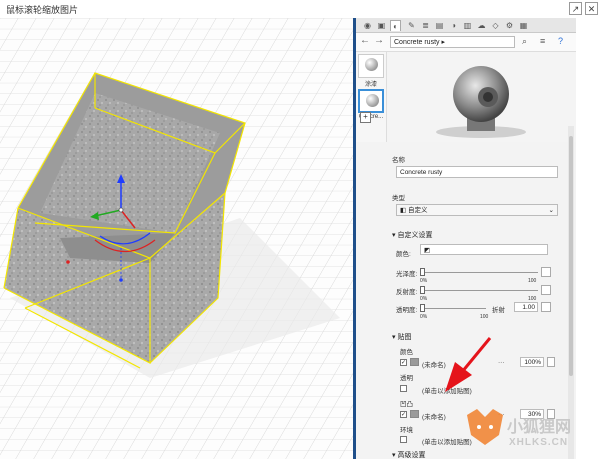  What do you see at coordinates (539, 442) in the screenshot?
I see `watermark-domain: XHLKS.CN` at bounding box center [539, 442].